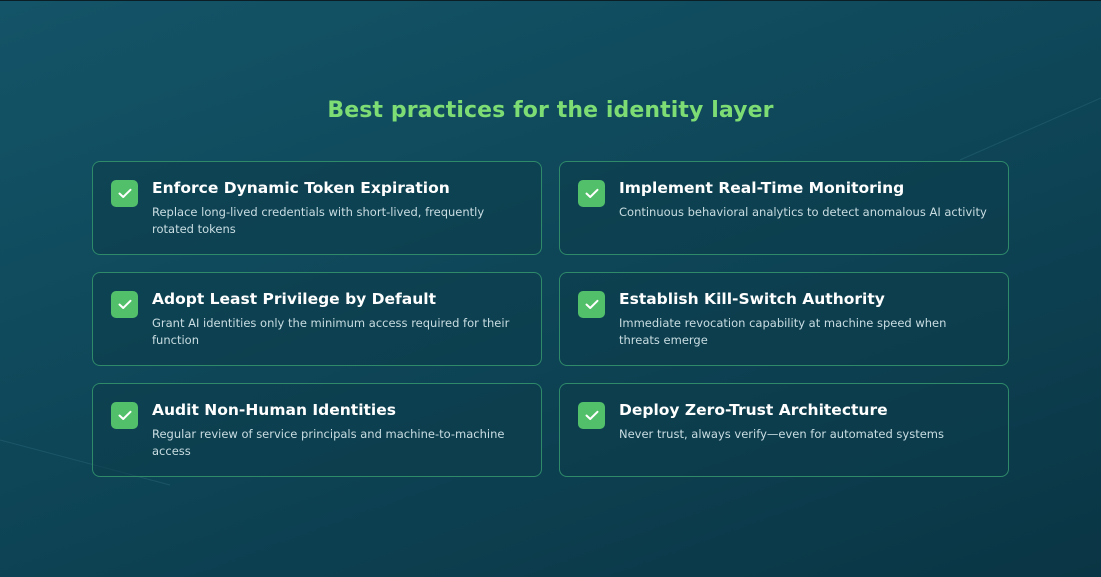 This screenshot has height=577, width=1101. I want to click on practice-title: Audit Non-Human Identities, so click(274, 410).